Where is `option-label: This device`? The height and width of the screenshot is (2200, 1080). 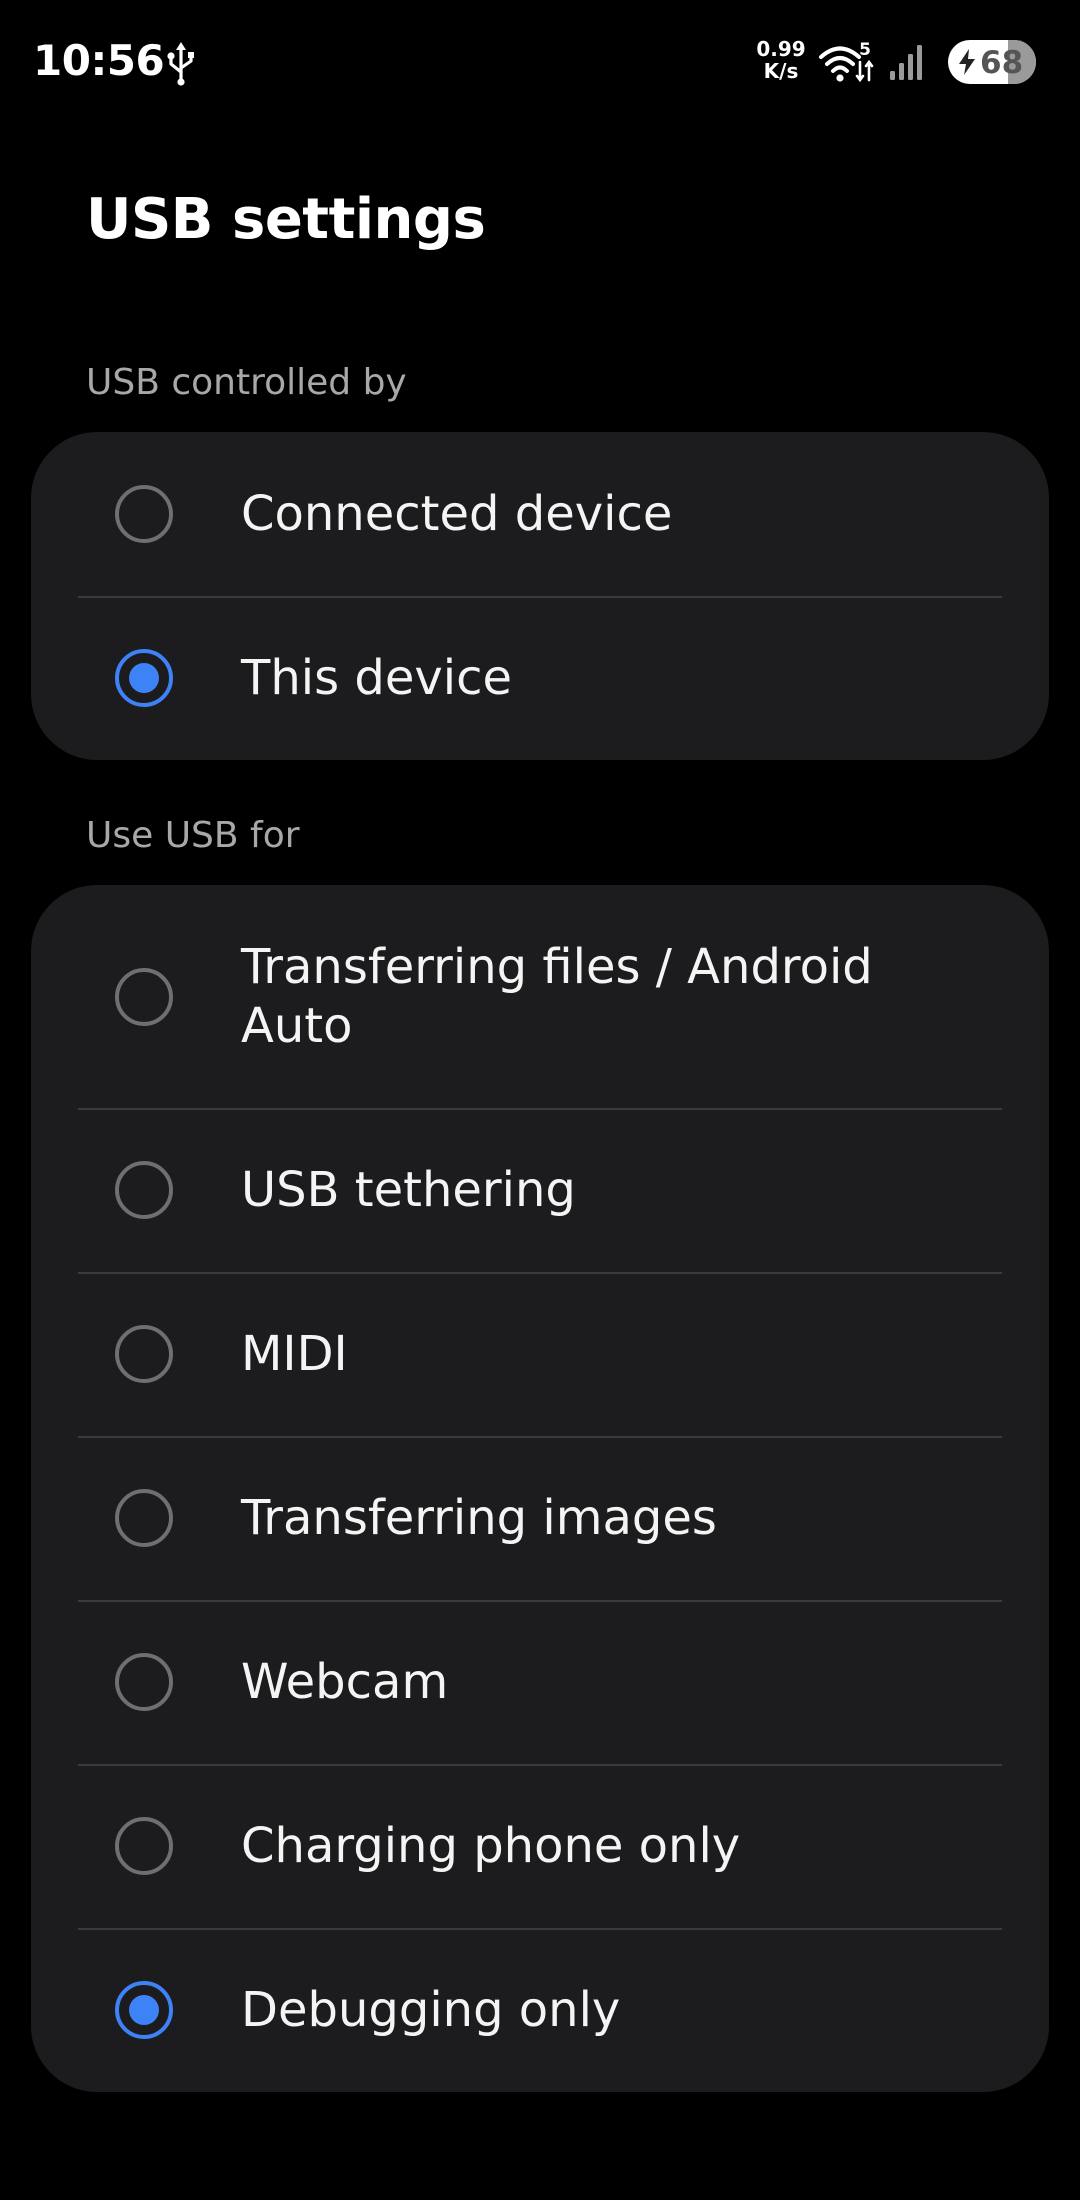
option-label: This device is located at coordinates (377, 677).